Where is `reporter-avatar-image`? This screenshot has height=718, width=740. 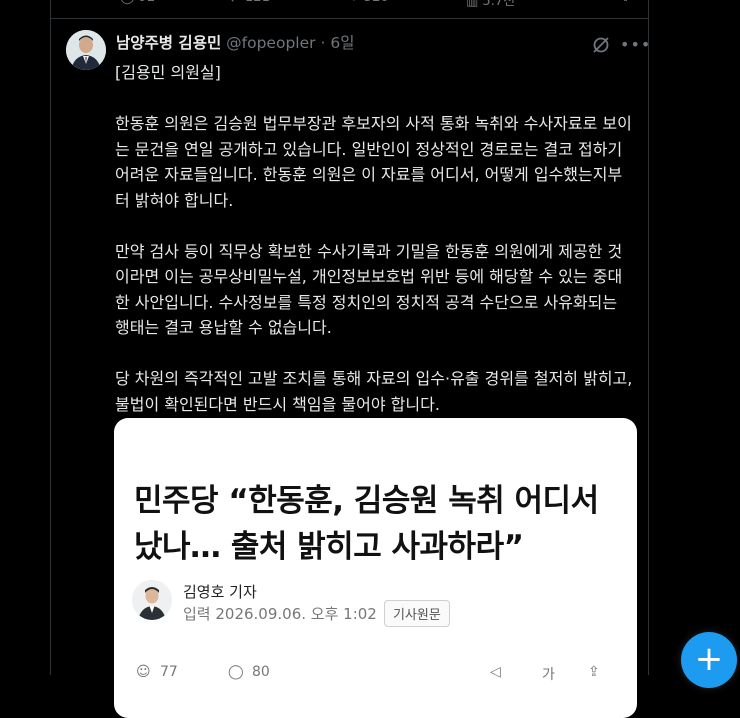 reporter-avatar-image is located at coordinates (152, 600).